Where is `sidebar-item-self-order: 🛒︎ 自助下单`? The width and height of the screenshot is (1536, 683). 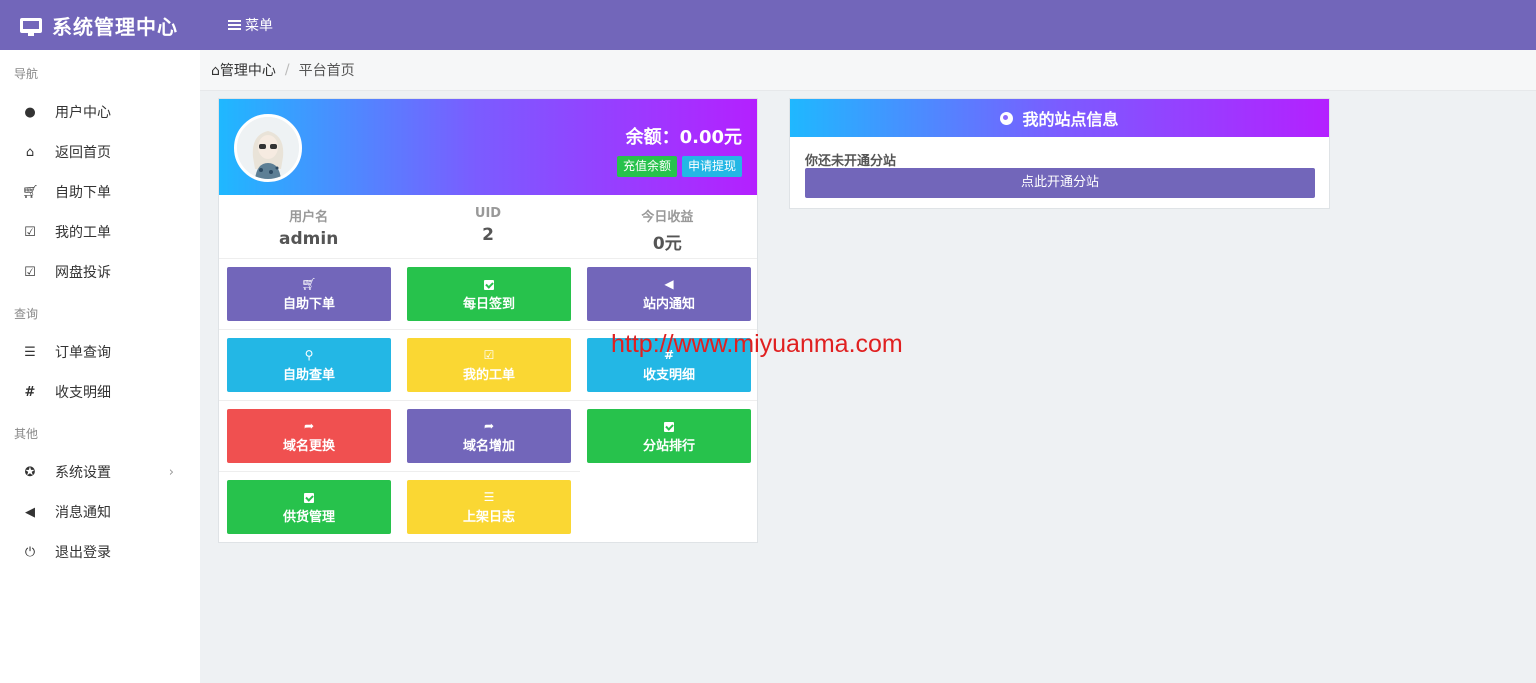 sidebar-item-self-order: 🛒︎ 自助下单 is located at coordinates (100, 192).